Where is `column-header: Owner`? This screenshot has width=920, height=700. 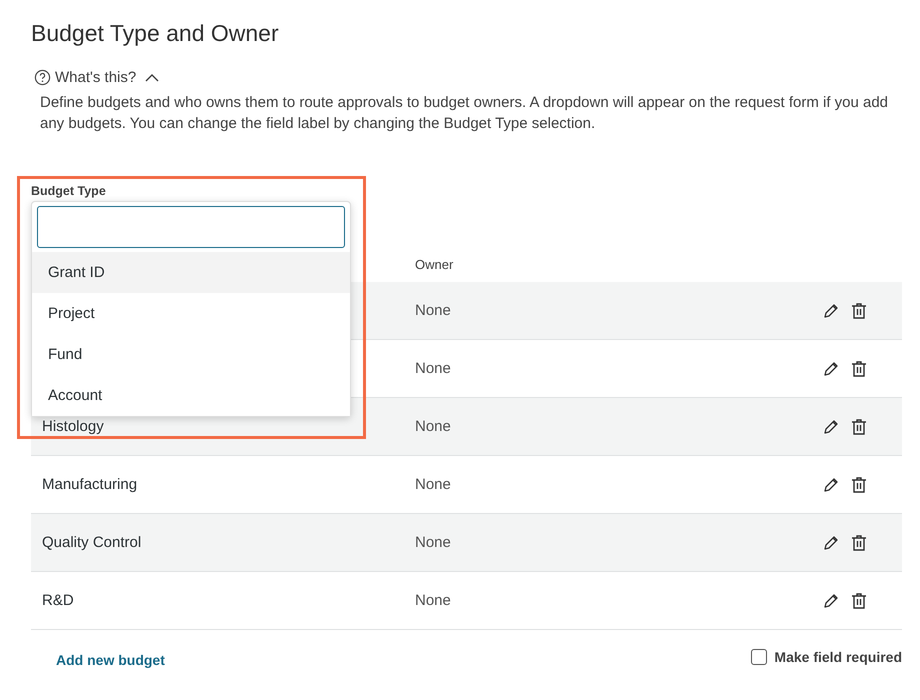 column-header: Owner is located at coordinates (434, 264).